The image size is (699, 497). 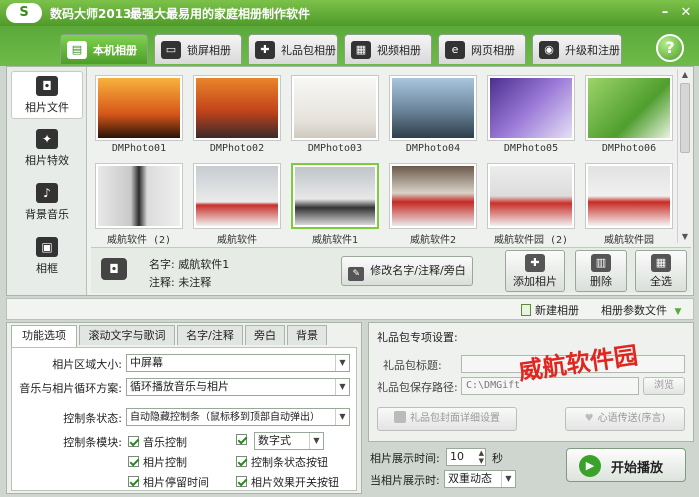 What do you see at coordinates (407, 271) in the screenshot?
I see `edit-name-note-button: ✎ 修改名字/注释/旁白` at bounding box center [407, 271].